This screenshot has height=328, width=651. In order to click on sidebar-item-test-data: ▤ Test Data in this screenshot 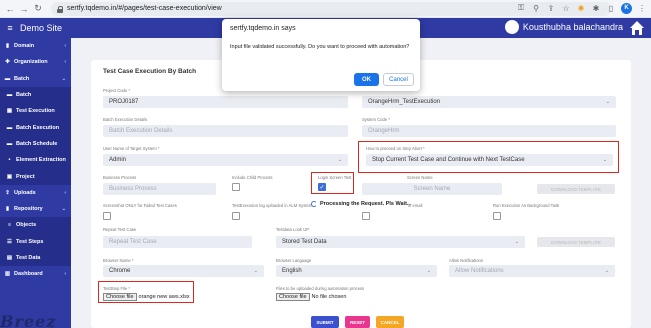, I will do `click(35, 258)`.